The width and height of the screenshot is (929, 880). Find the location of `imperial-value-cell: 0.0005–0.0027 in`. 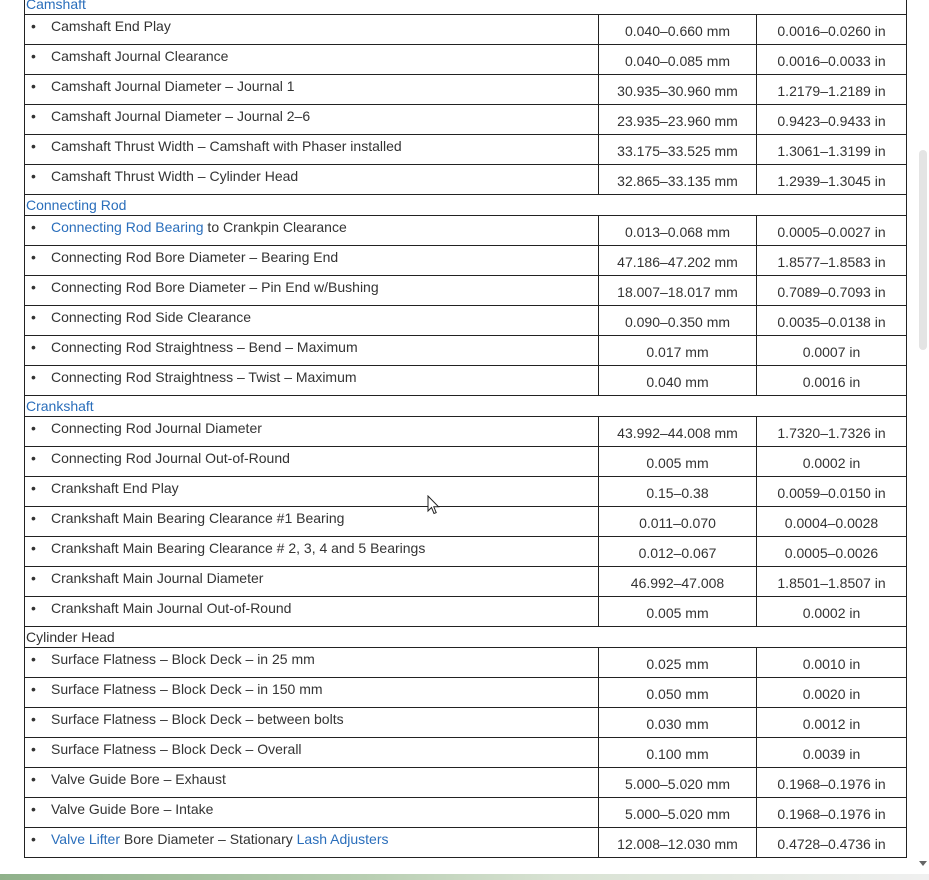

imperial-value-cell: 0.0005–0.0027 in is located at coordinates (831, 230).